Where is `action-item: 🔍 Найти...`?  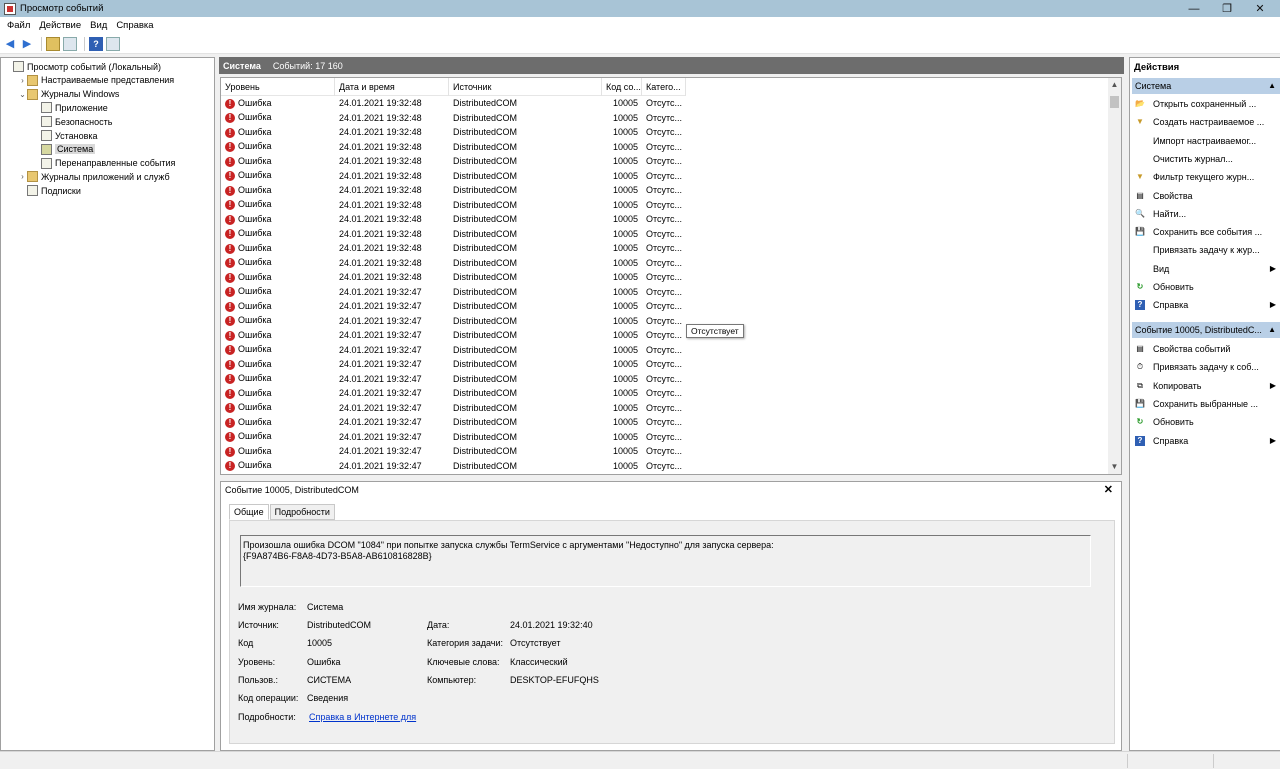 action-item: 🔍 Найти... is located at coordinates (1206, 214).